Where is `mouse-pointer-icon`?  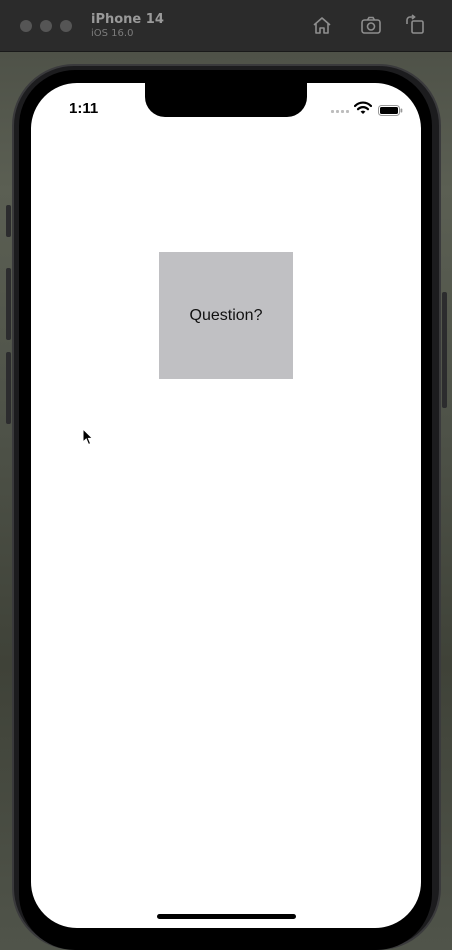
mouse-pointer-icon is located at coordinates (88, 436).